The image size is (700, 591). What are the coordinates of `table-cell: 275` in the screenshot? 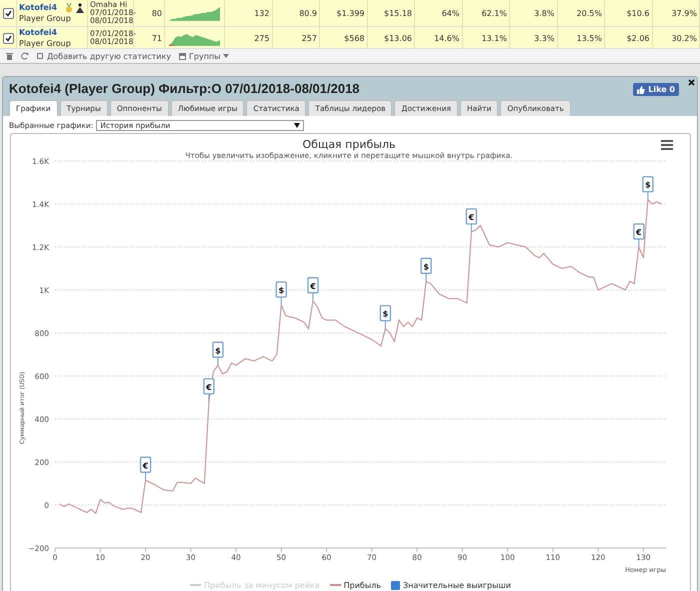 It's located at (262, 38).